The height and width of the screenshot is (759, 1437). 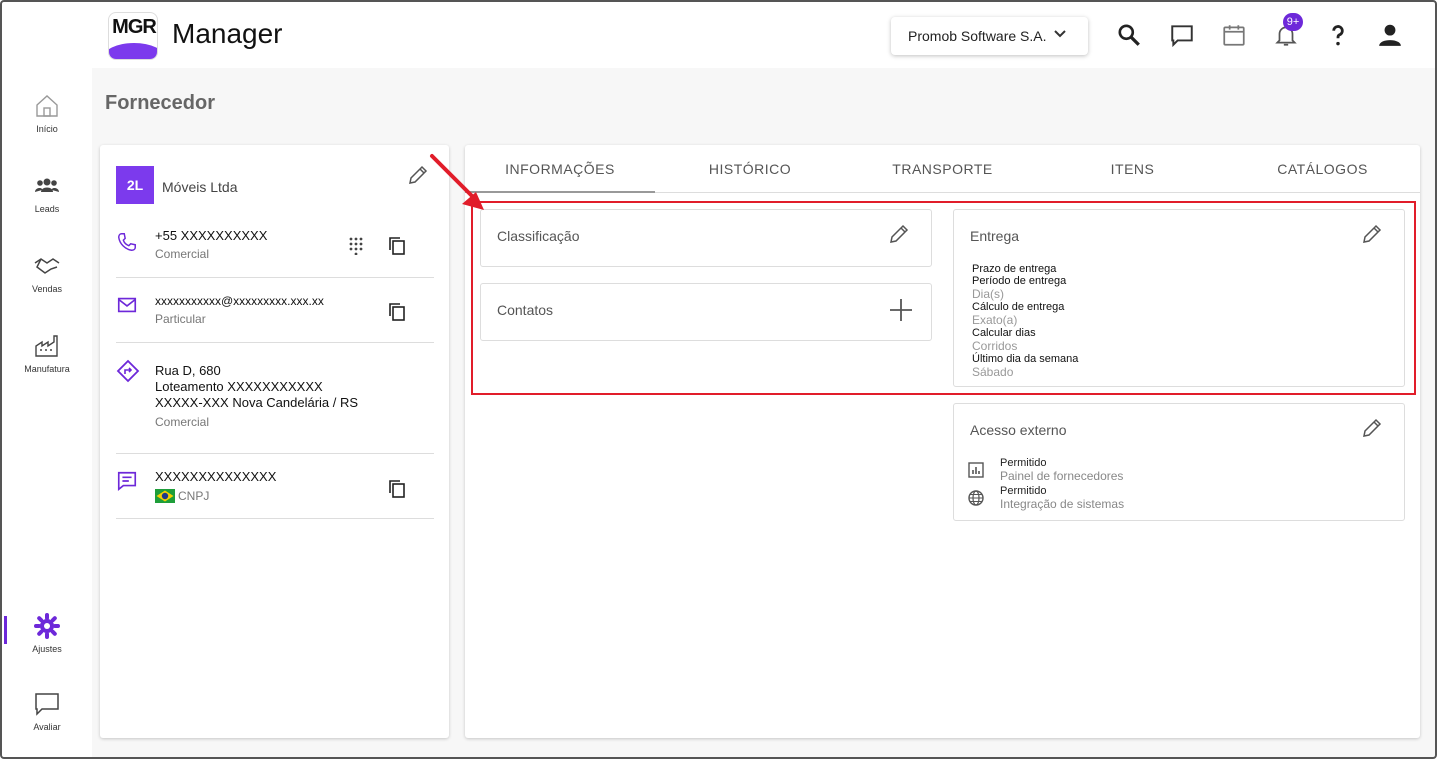 I want to click on chat-bubble-icon, so click(x=47, y=704).